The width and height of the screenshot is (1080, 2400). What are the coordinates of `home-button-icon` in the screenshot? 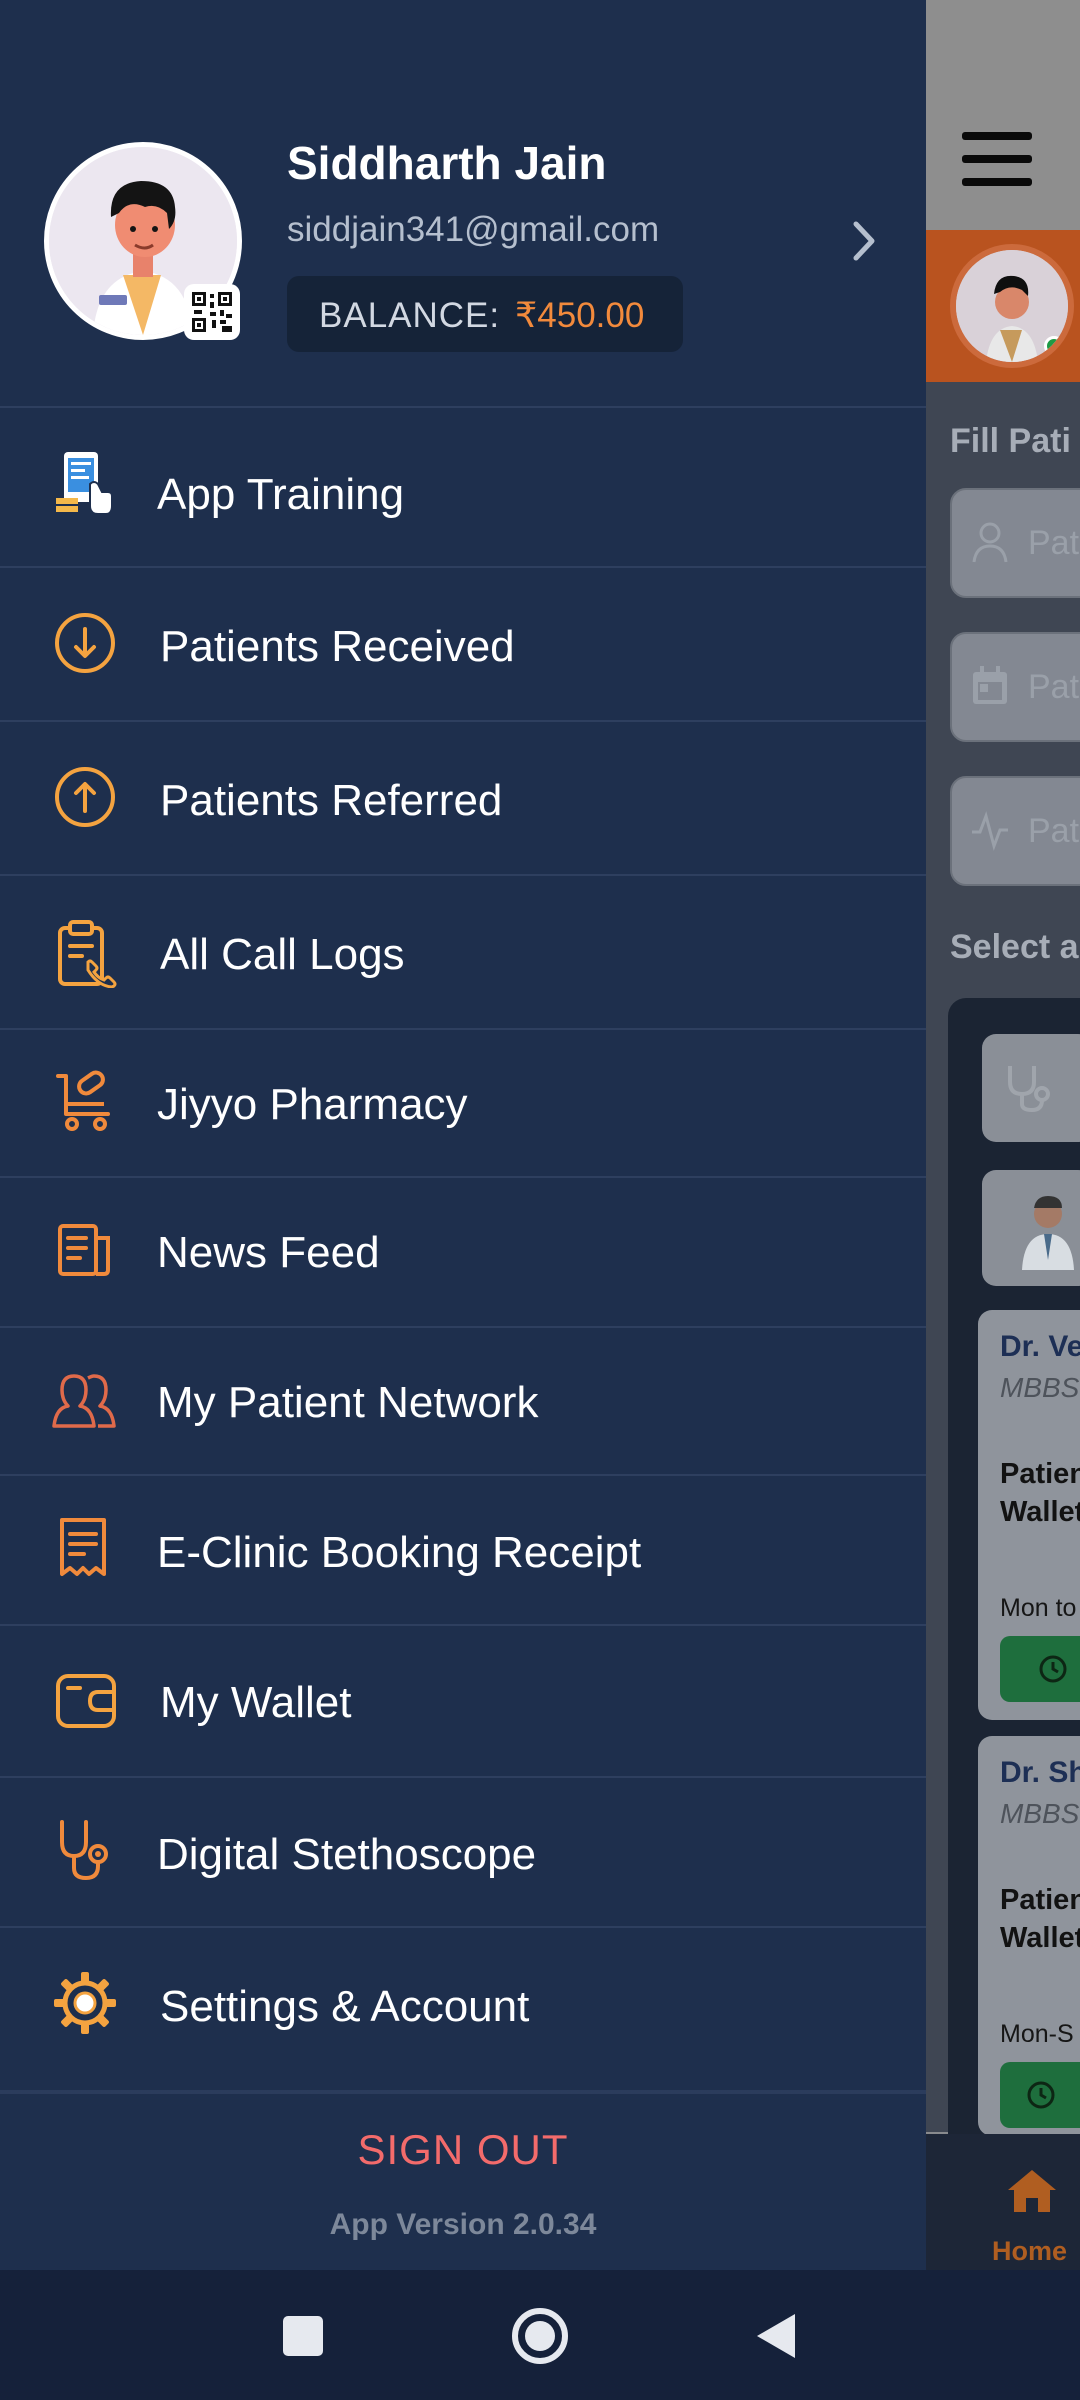 It's located at (540, 2336).